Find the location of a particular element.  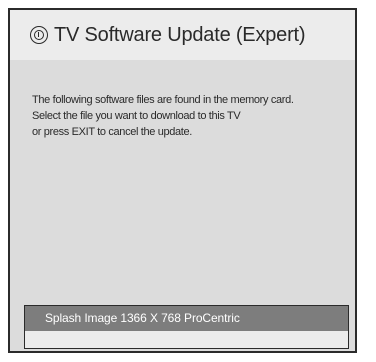

file-list: Splash Image 1366 X 768 ProCentric is located at coordinates (186, 327).